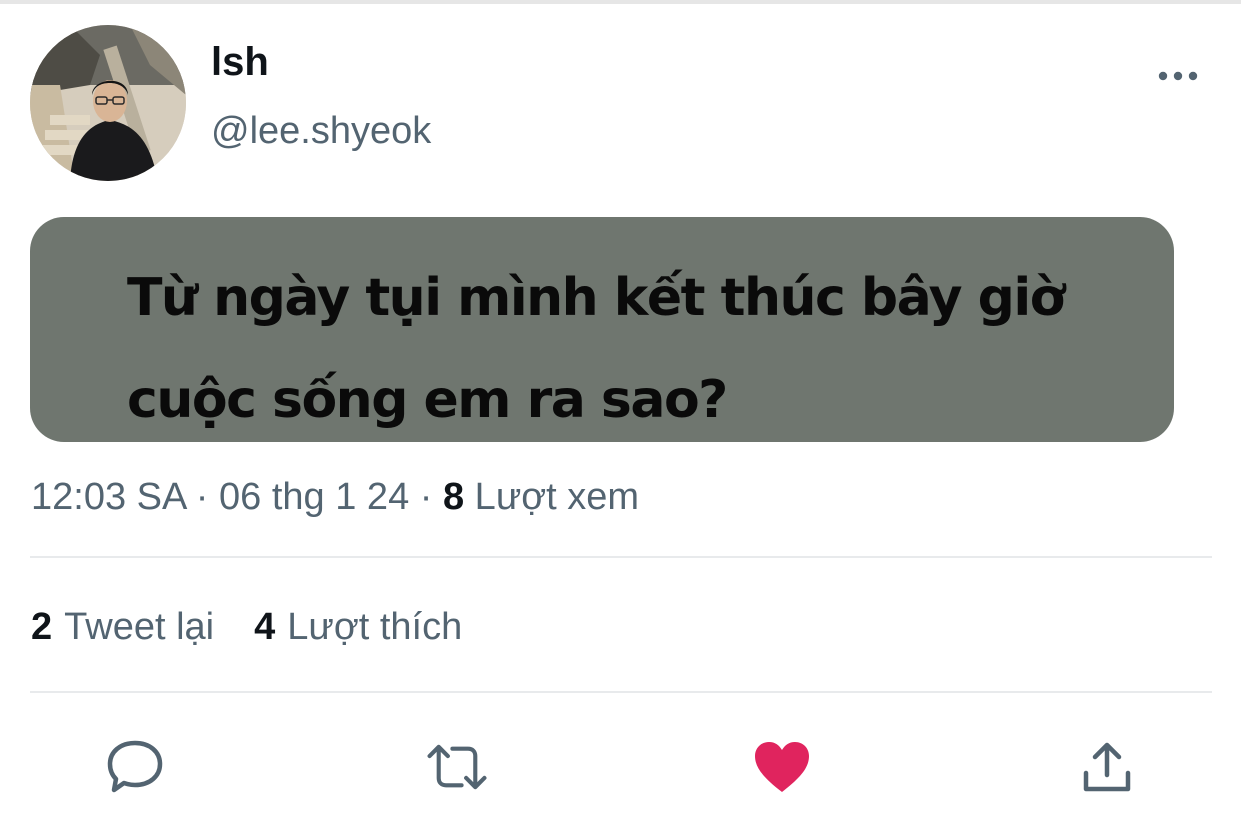  Describe the element at coordinates (321, 131) in the screenshot. I see `user-handle: @lee.shyeok` at that location.